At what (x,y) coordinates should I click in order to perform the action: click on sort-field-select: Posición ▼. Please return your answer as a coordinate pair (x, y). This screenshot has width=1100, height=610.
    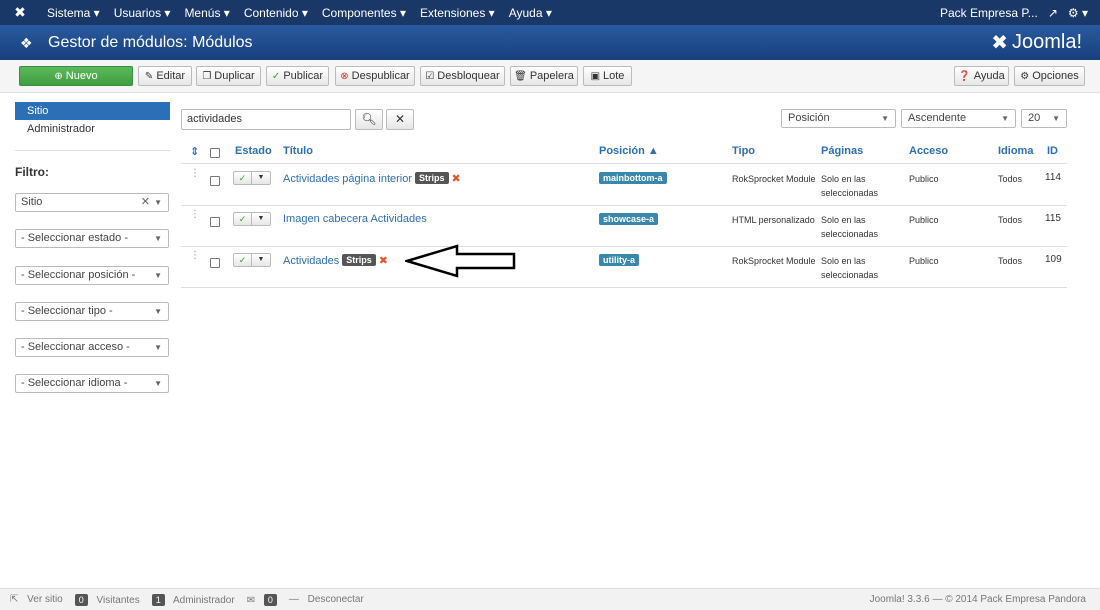
    Looking at the image, I should click on (838, 118).